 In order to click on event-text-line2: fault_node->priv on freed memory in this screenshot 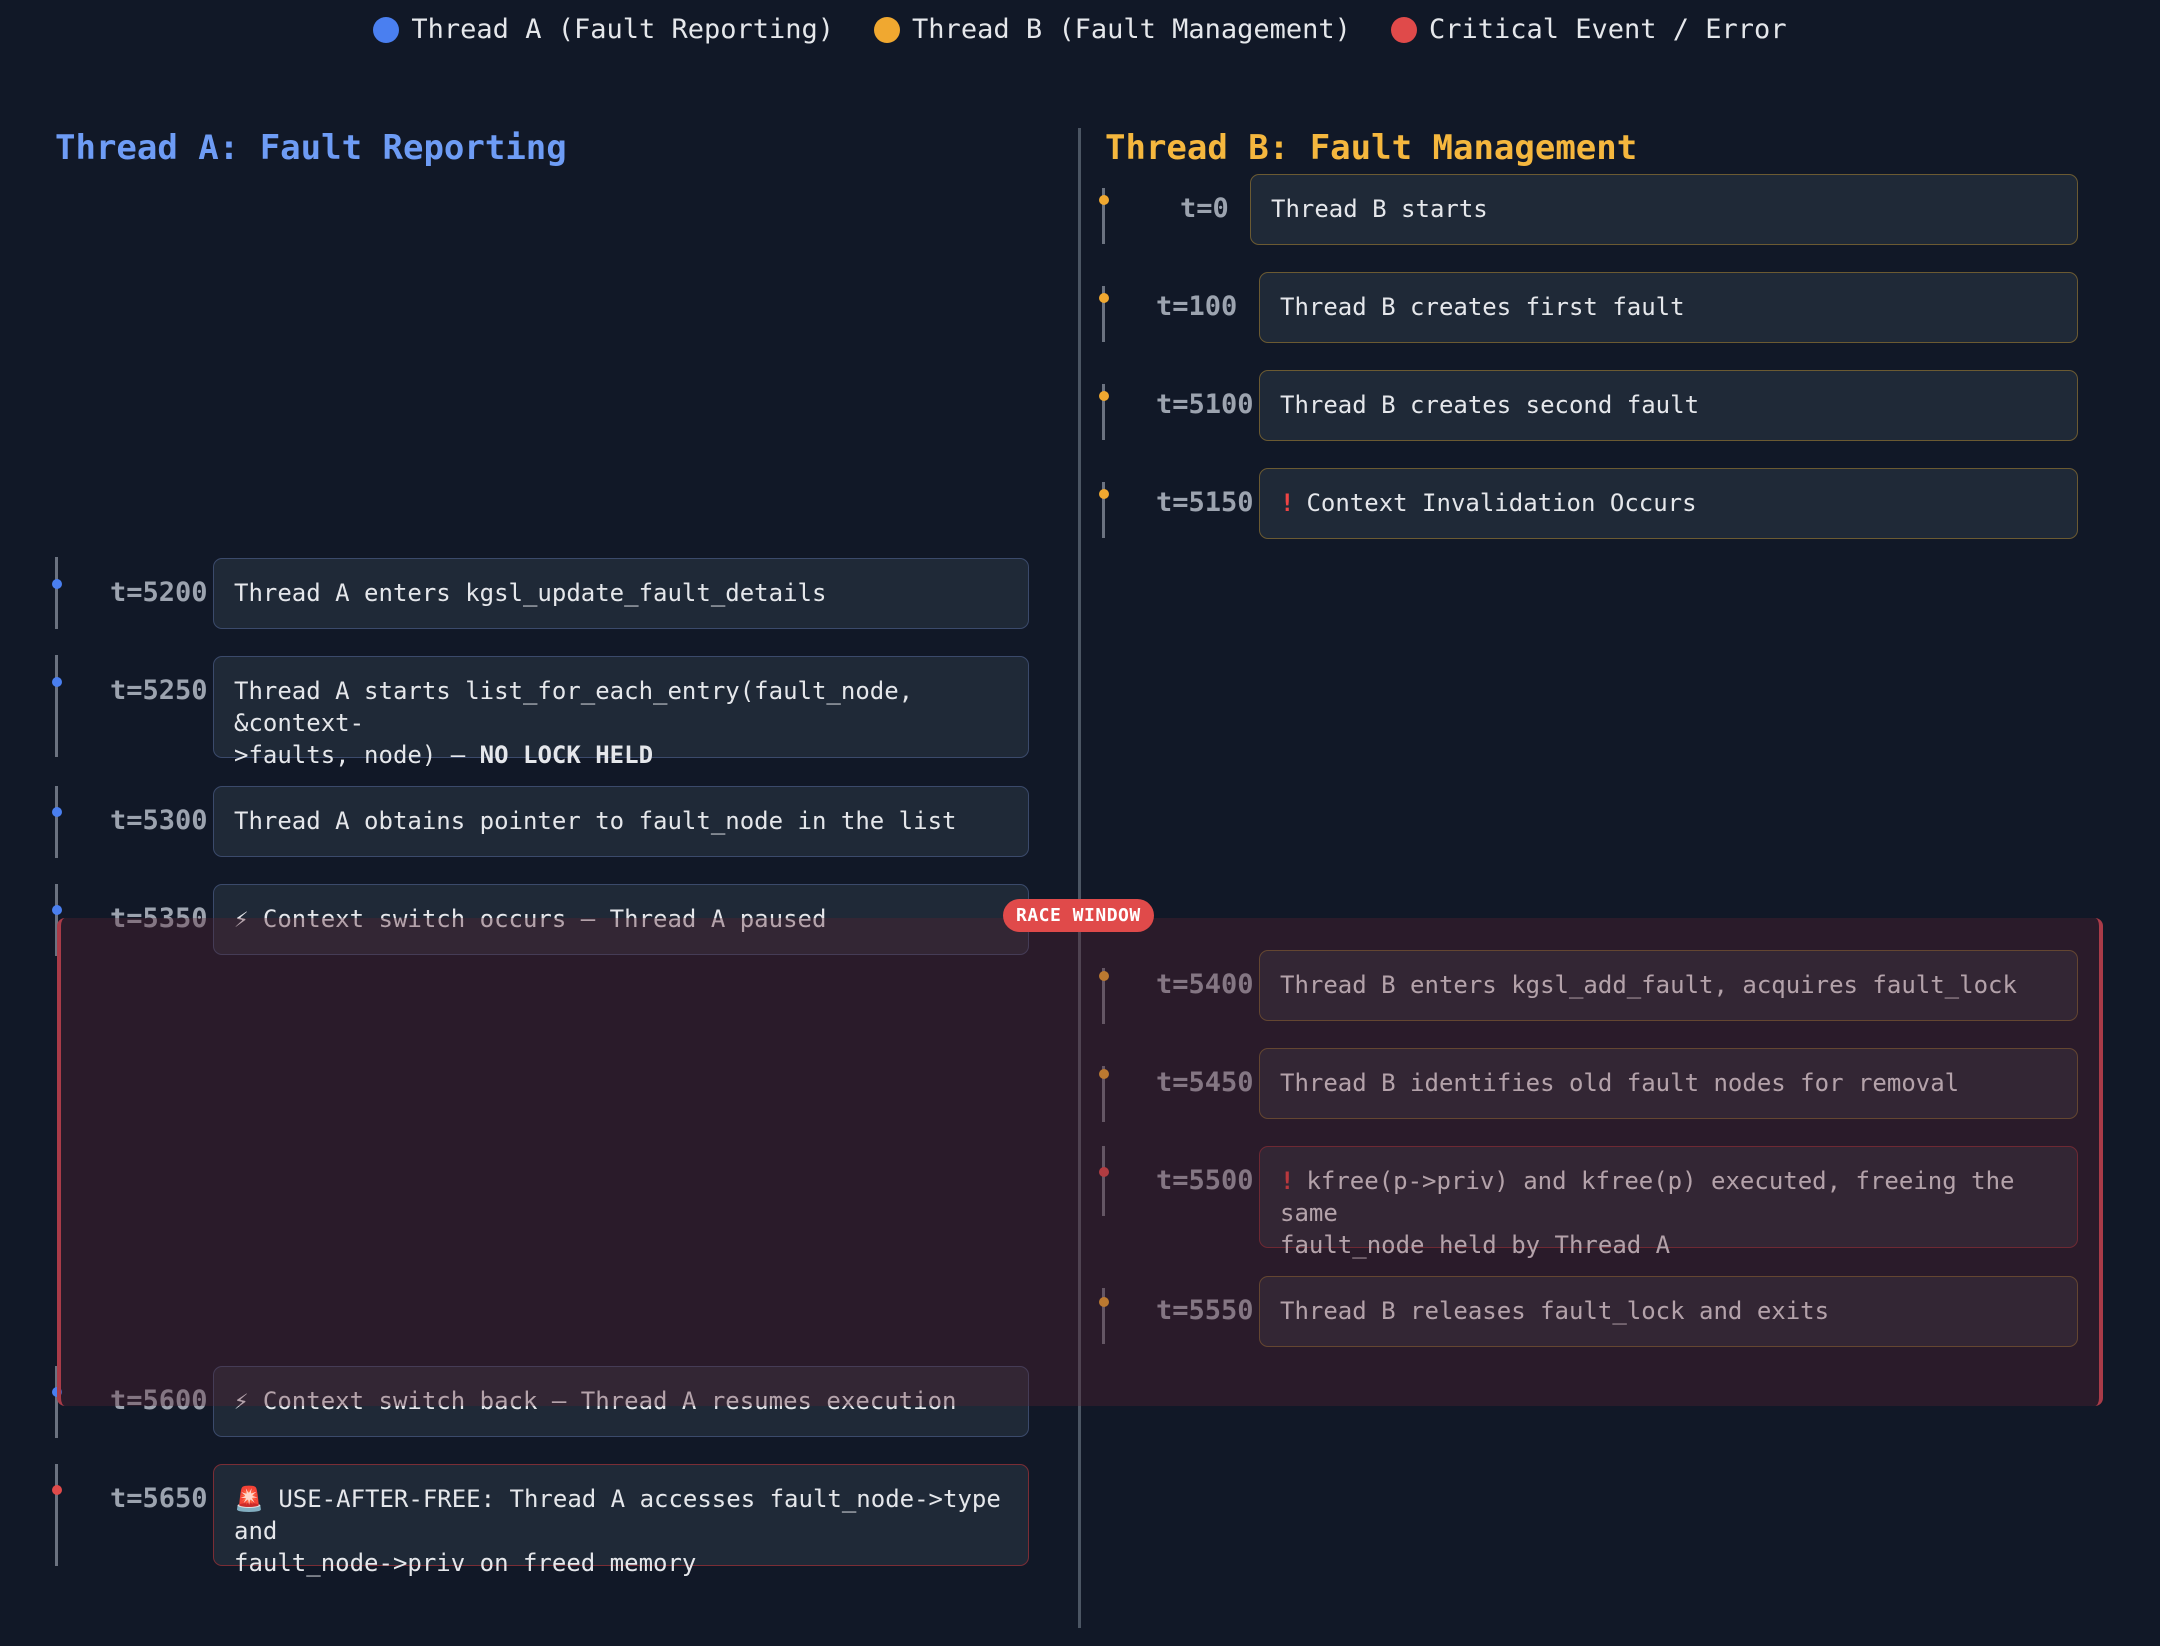, I will do `click(465, 1563)`.